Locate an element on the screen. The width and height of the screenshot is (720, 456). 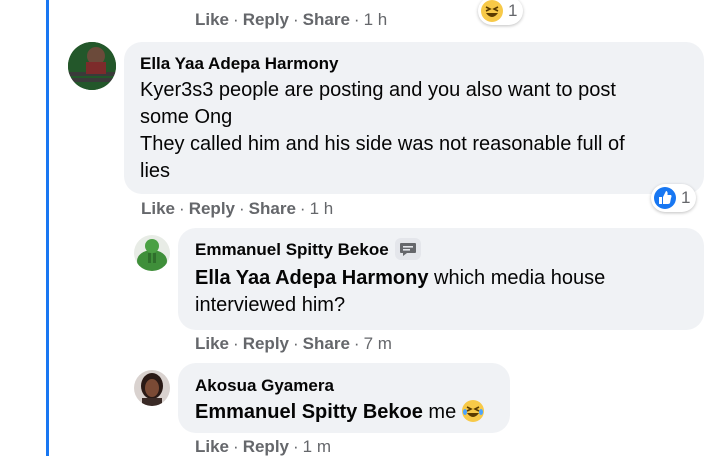
comment-text-line: Ella Yaa Adepa Harmony which media house is located at coordinates (441, 278).